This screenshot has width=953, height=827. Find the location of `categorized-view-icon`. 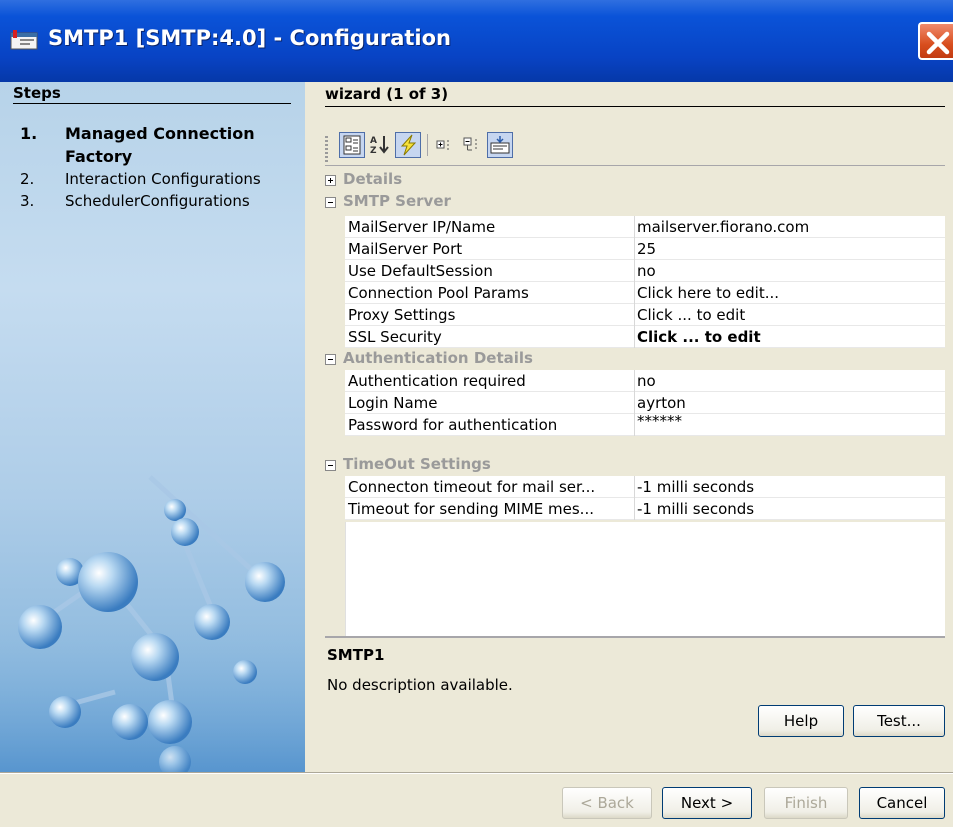

categorized-view-icon is located at coordinates (352, 145).